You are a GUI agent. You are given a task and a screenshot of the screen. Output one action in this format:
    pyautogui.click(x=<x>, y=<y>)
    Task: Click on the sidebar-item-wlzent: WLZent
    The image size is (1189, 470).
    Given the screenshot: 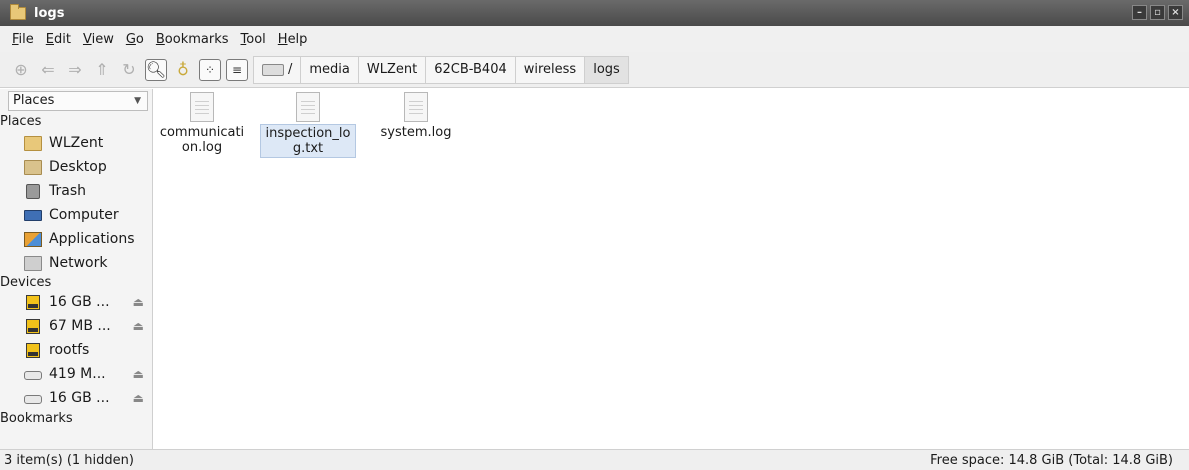 What is the action you would take?
    pyautogui.click(x=87, y=143)
    